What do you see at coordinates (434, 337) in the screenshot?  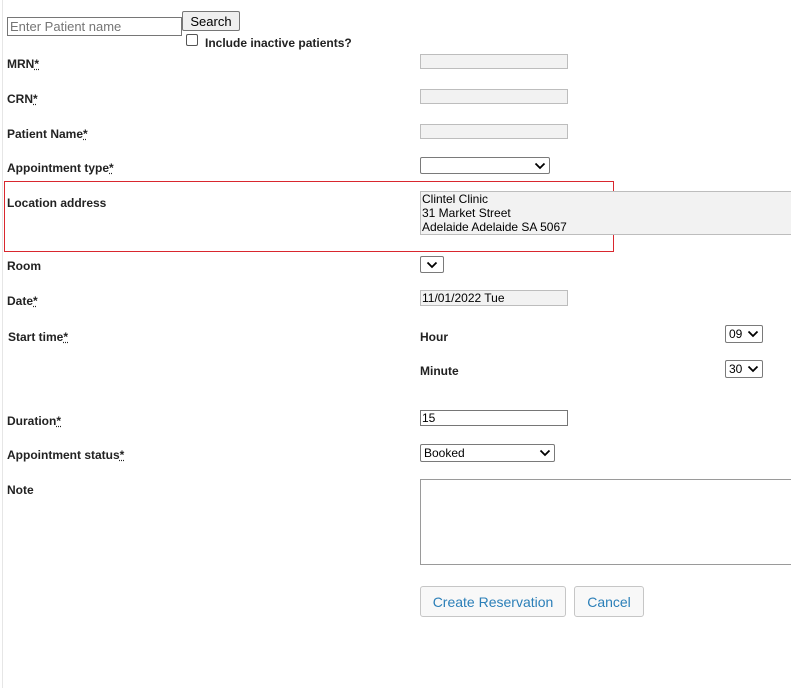 I see `hour-label: Hour` at bounding box center [434, 337].